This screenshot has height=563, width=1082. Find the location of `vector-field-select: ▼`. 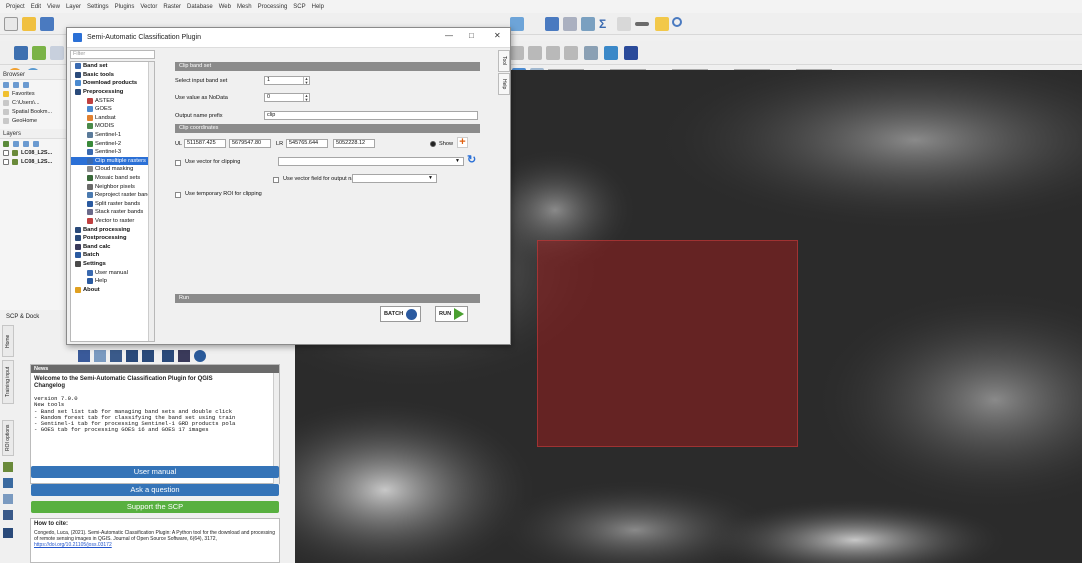

vector-field-select: ▼ is located at coordinates (394, 178).